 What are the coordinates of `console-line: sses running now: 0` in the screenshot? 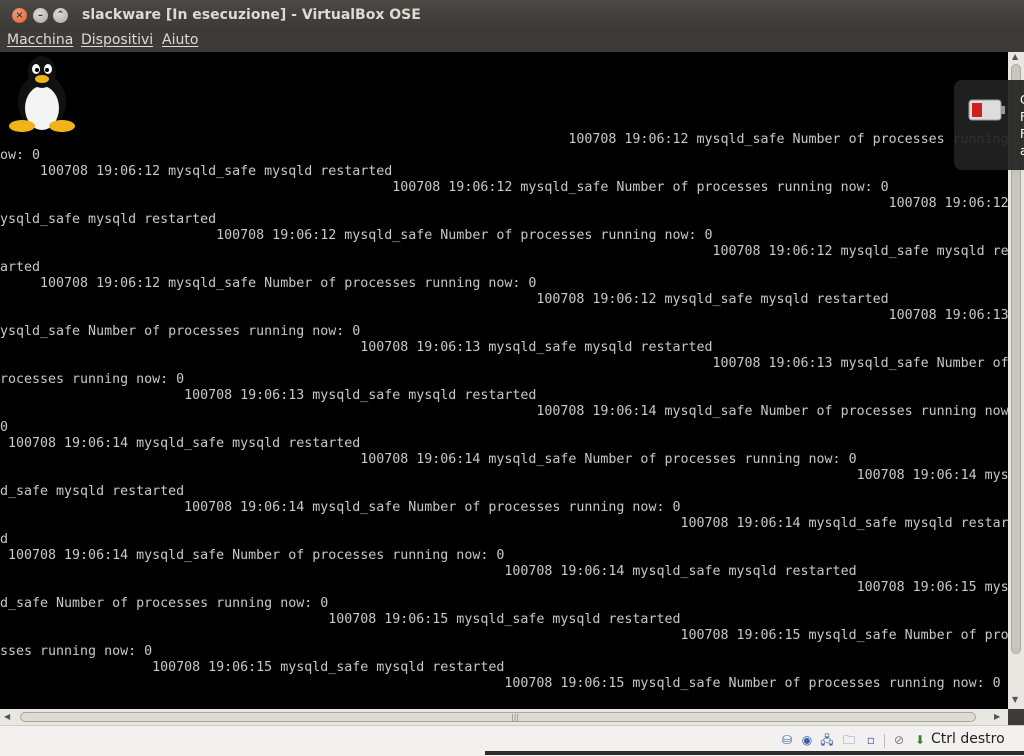 It's located at (76, 651).